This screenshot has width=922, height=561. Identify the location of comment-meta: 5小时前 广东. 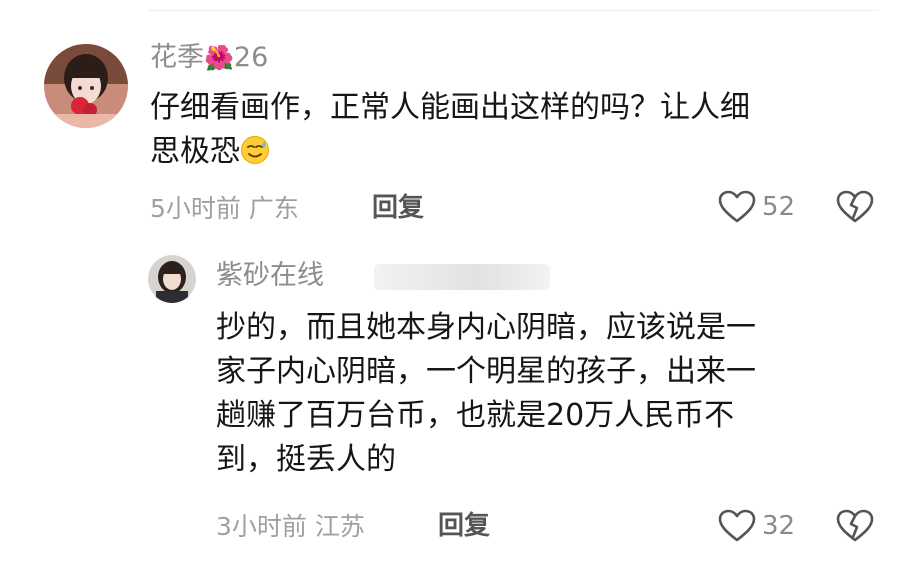
(224, 208).